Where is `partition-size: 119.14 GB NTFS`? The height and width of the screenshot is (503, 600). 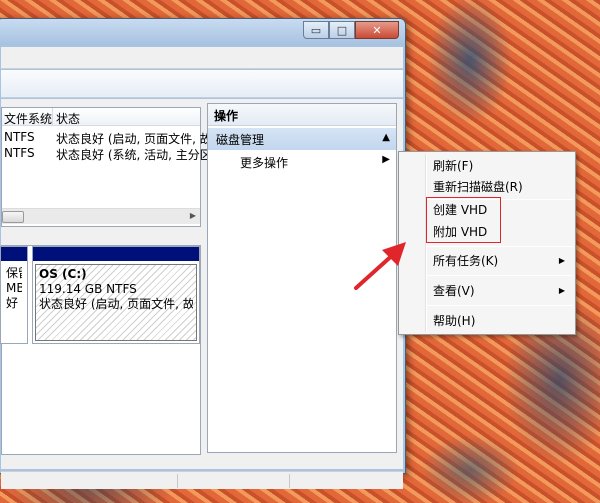
partition-size: 119.14 GB NTFS is located at coordinates (88, 289).